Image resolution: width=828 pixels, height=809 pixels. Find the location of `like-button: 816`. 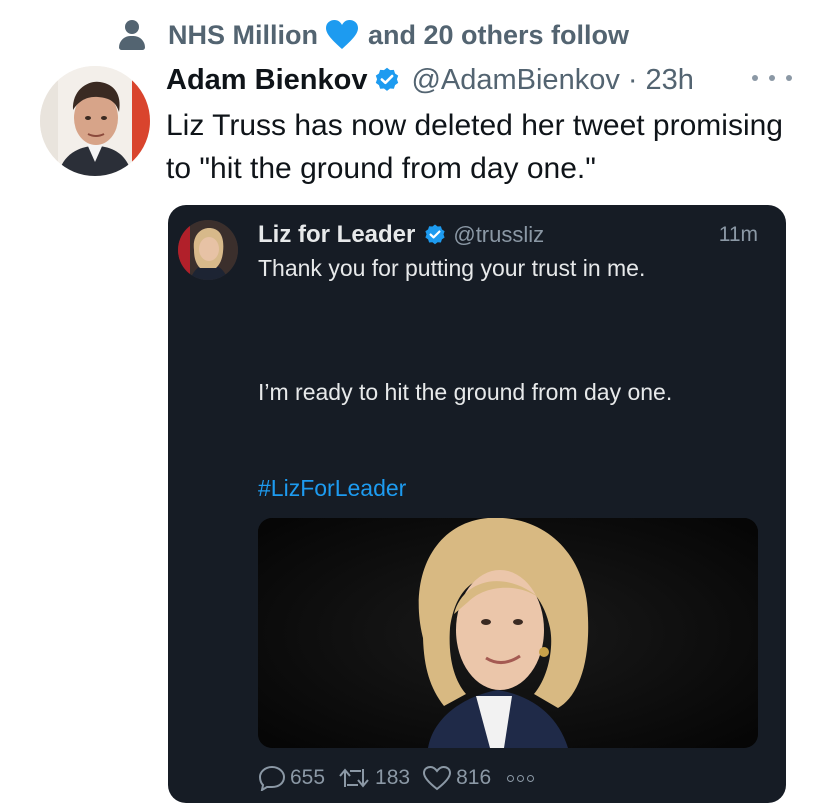

like-button: 816 is located at coordinates (456, 778).